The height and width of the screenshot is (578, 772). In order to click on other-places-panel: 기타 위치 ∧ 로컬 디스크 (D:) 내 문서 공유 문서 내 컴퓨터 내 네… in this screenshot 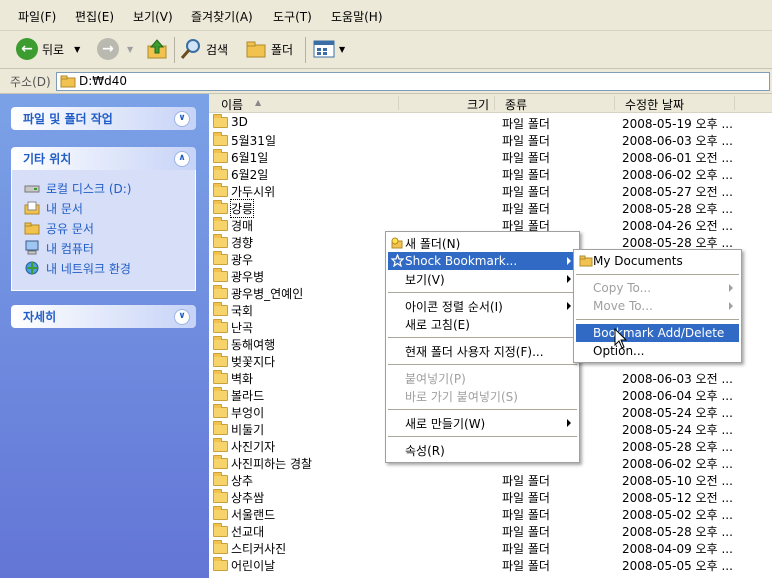, I will do `click(103, 219)`.